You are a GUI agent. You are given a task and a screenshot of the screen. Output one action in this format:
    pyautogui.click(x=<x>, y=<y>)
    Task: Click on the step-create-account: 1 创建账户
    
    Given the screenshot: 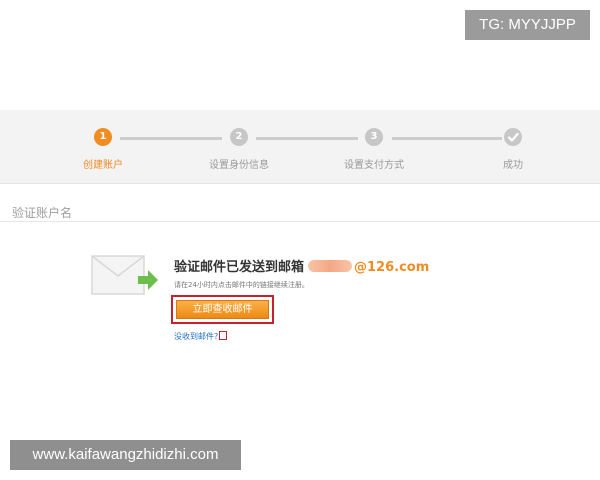 What is the action you would take?
    pyautogui.click(x=103, y=149)
    